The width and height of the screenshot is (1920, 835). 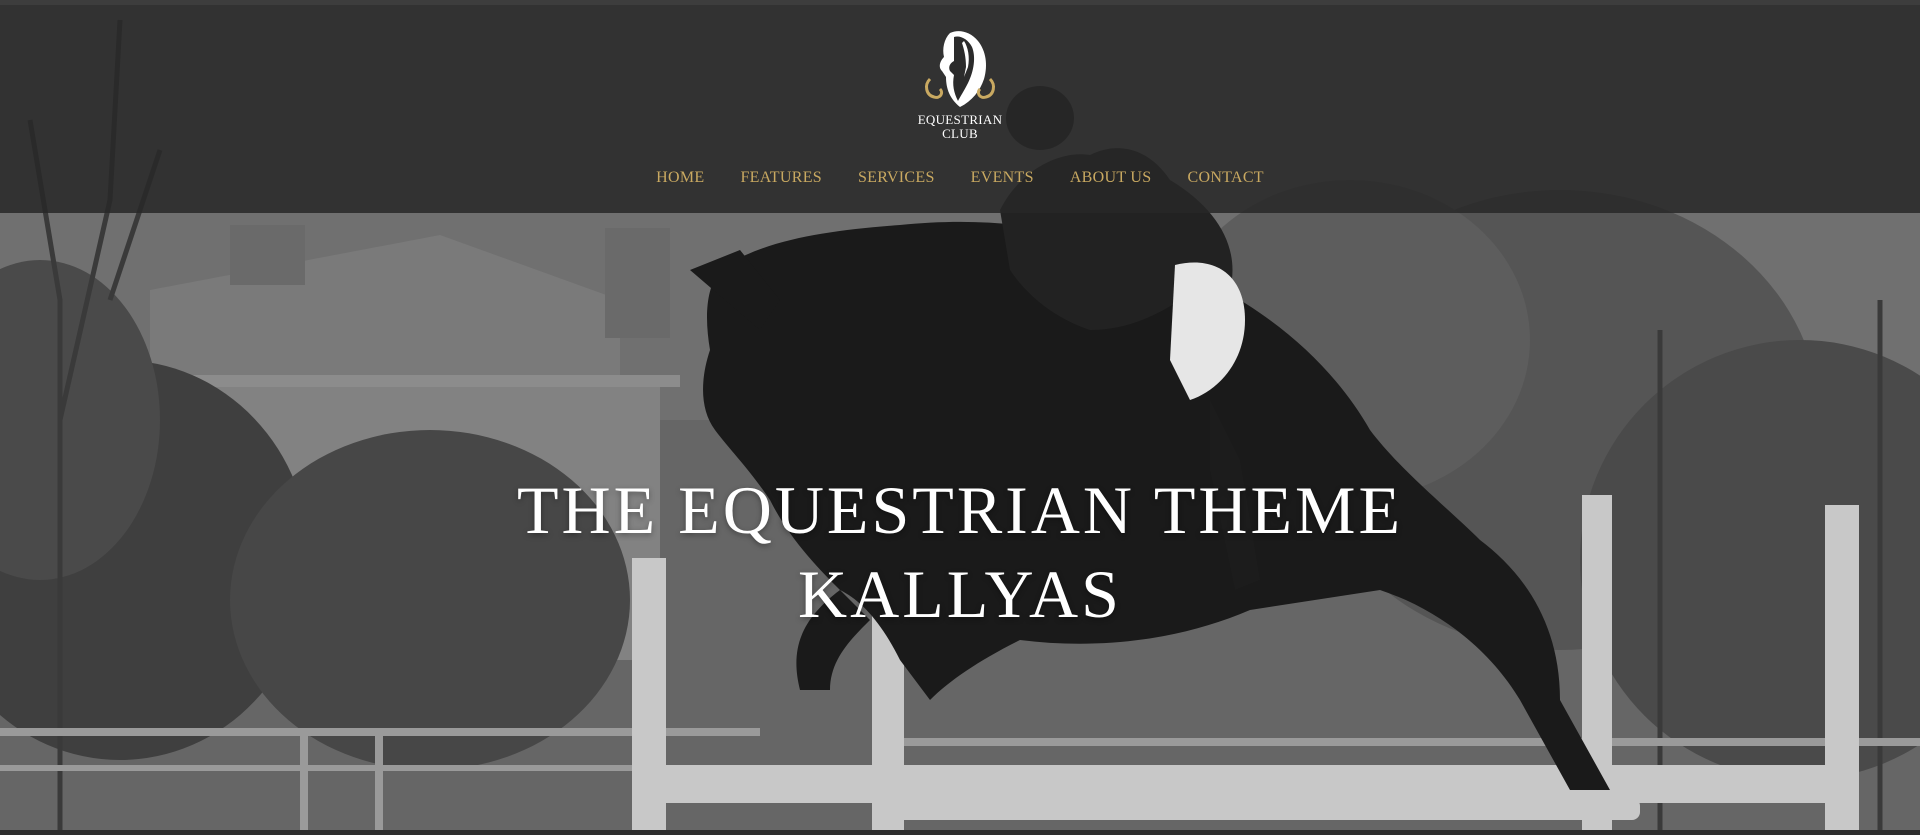 I want to click on horse-head-crest-icon, so click(x=960, y=69).